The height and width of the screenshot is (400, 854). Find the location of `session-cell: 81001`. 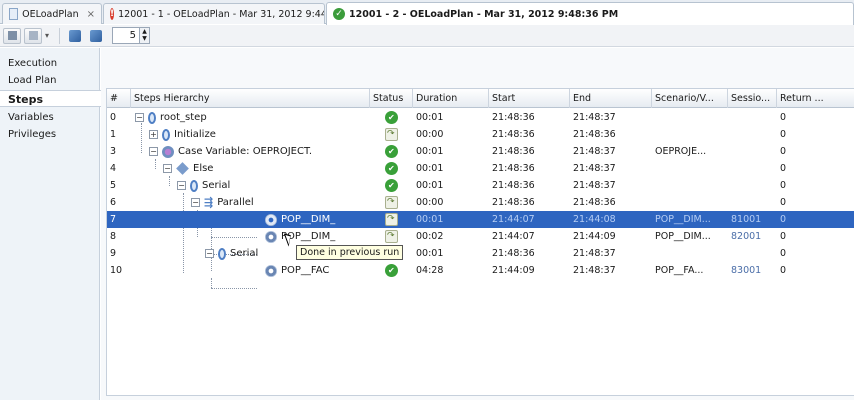

session-cell: 81001 is located at coordinates (744, 219).